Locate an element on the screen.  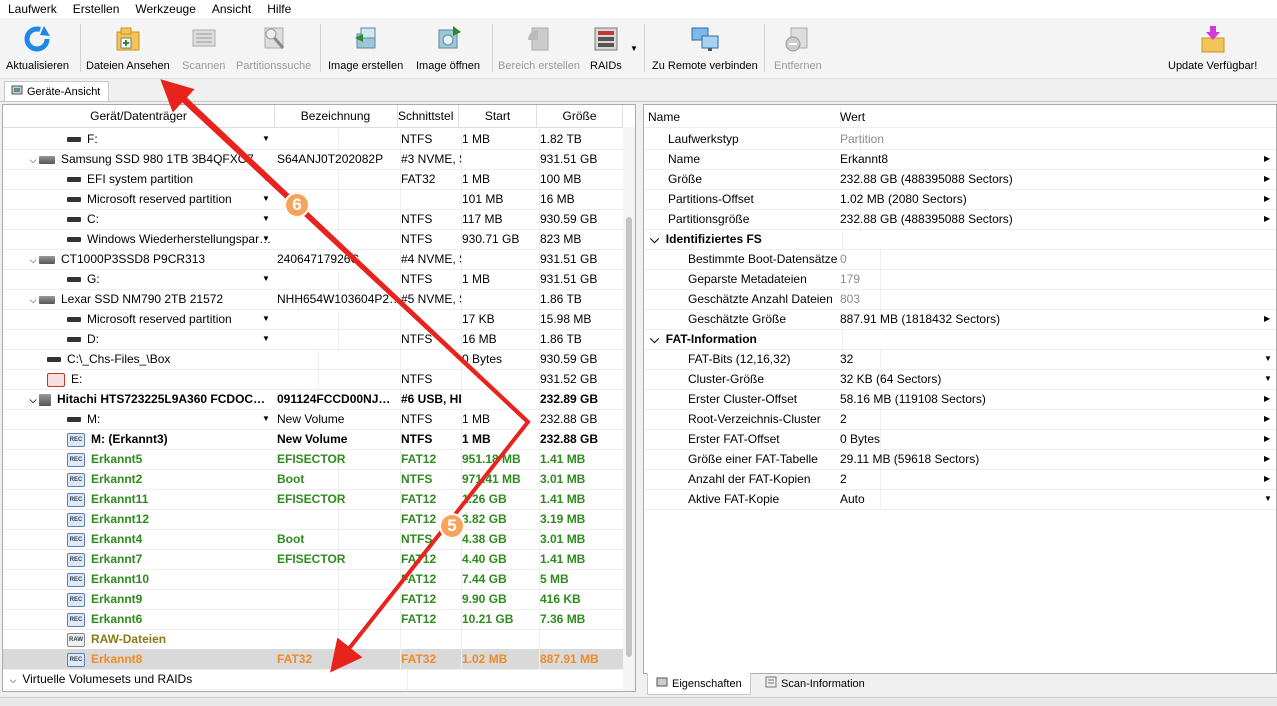
table-row: REC Erkannt4 Boot NTFS 4.38 GB 3.01 MB is located at coordinates (319, 539).